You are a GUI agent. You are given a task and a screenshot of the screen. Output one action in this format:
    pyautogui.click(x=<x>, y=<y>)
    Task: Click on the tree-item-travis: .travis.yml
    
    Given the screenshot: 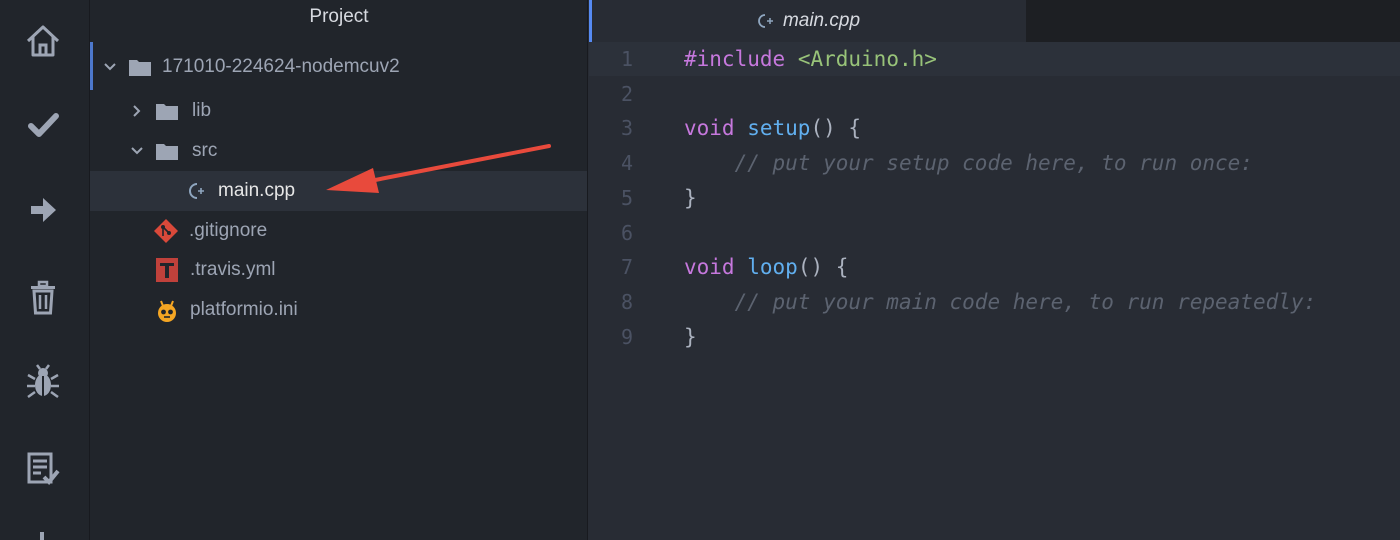 What is the action you would take?
    pyautogui.click(x=338, y=270)
    